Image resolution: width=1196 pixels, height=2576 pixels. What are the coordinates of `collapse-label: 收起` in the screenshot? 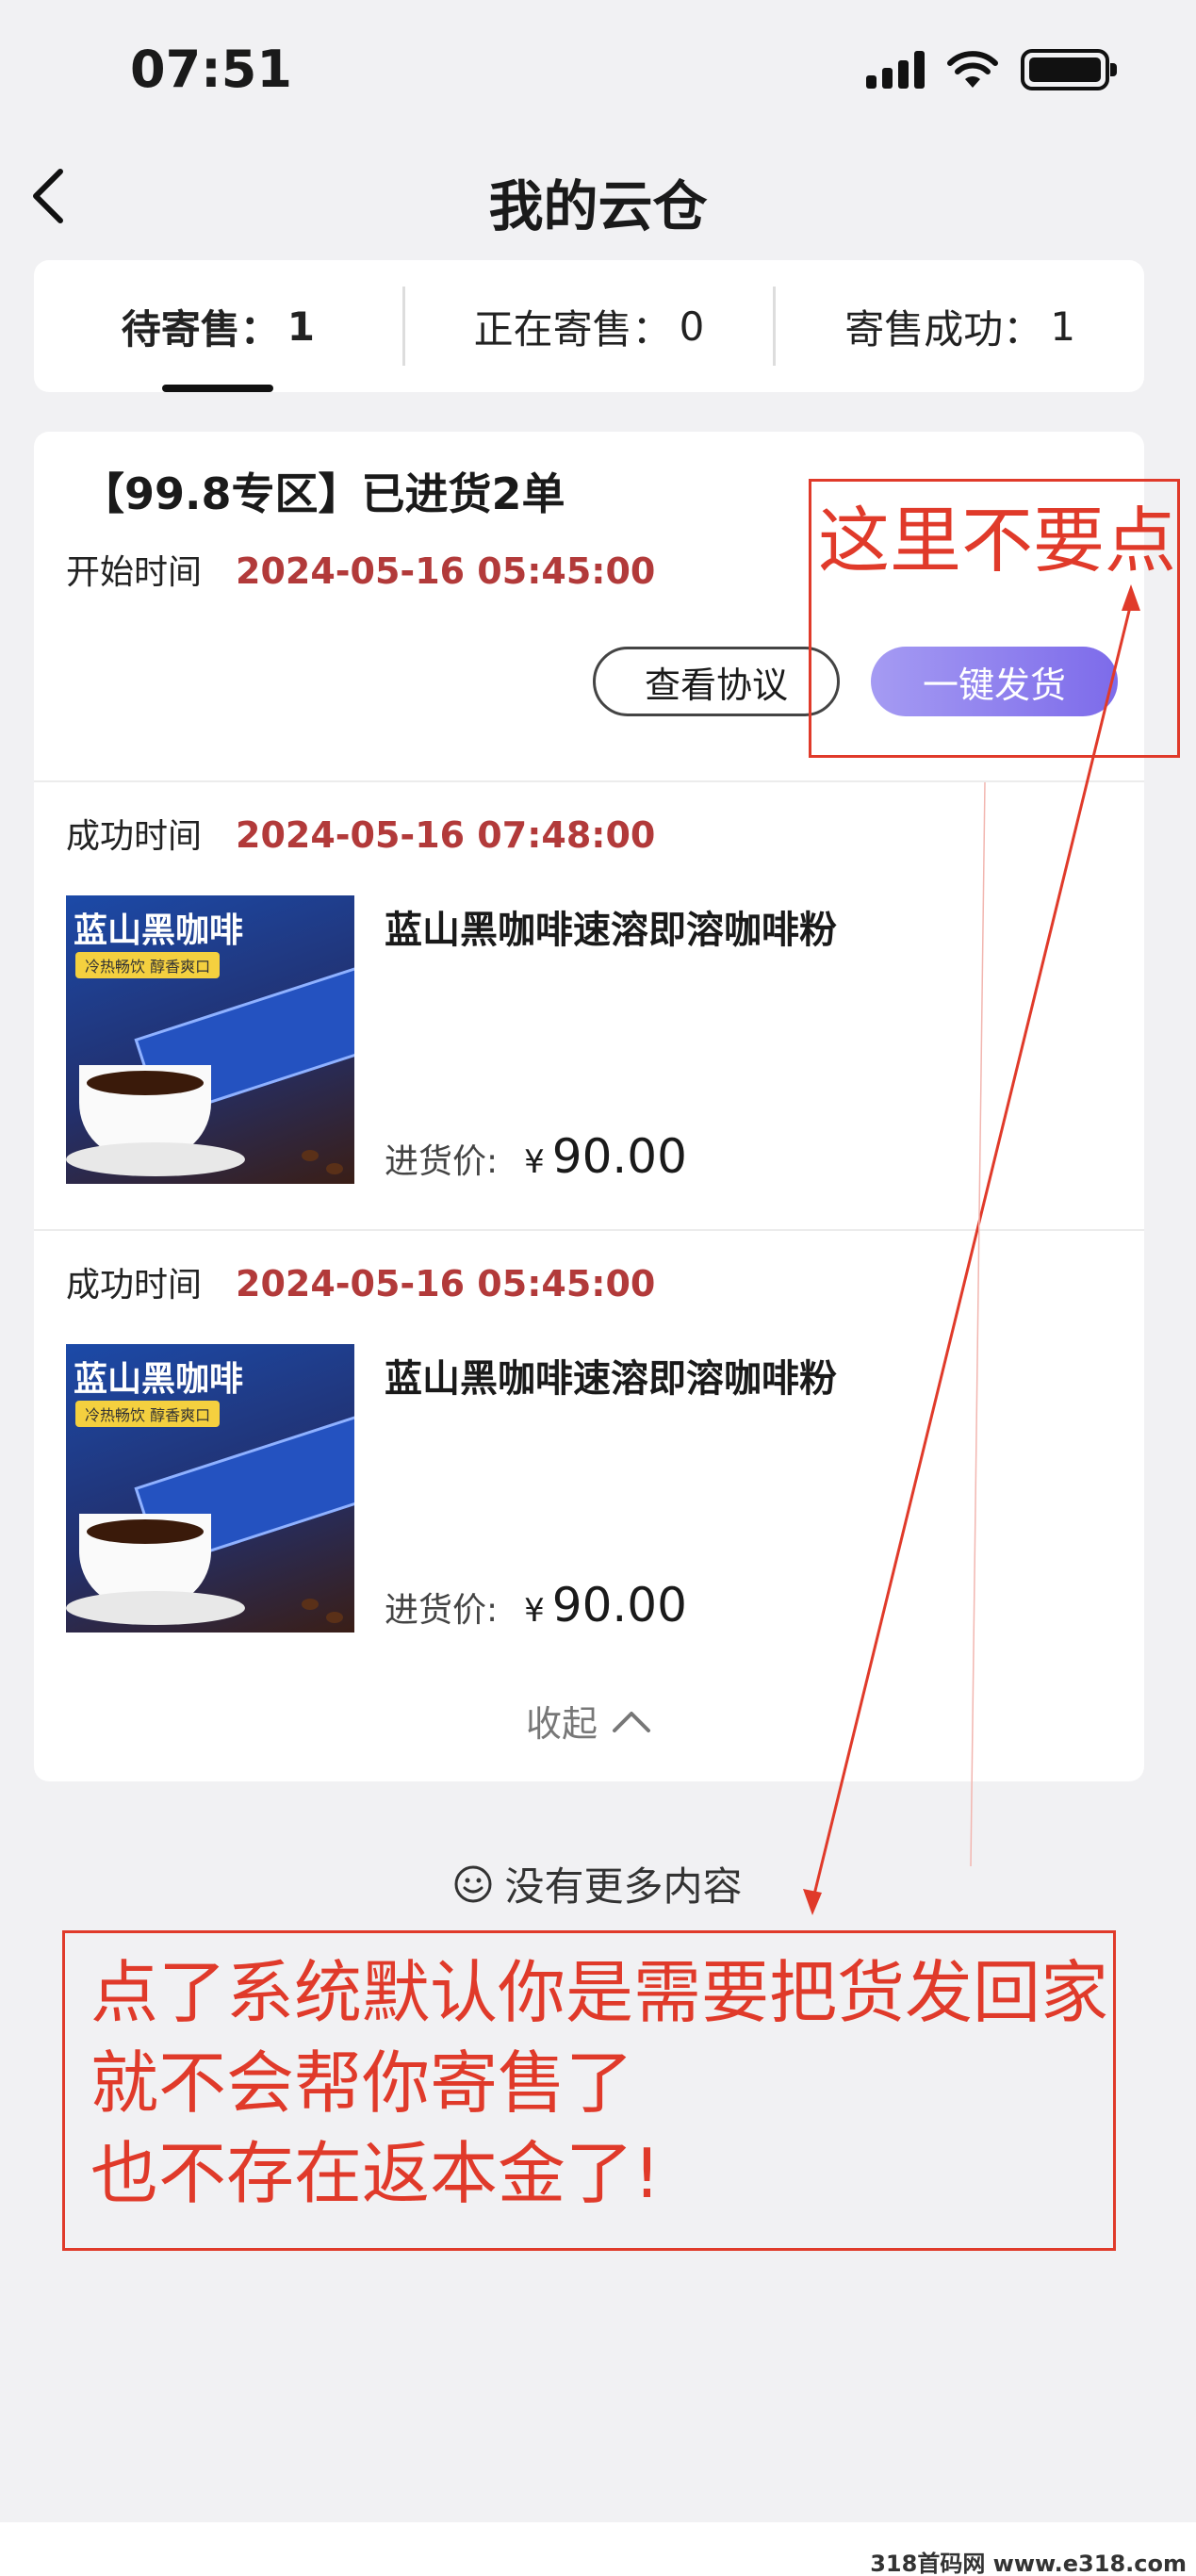 It's located at (561, 1724).